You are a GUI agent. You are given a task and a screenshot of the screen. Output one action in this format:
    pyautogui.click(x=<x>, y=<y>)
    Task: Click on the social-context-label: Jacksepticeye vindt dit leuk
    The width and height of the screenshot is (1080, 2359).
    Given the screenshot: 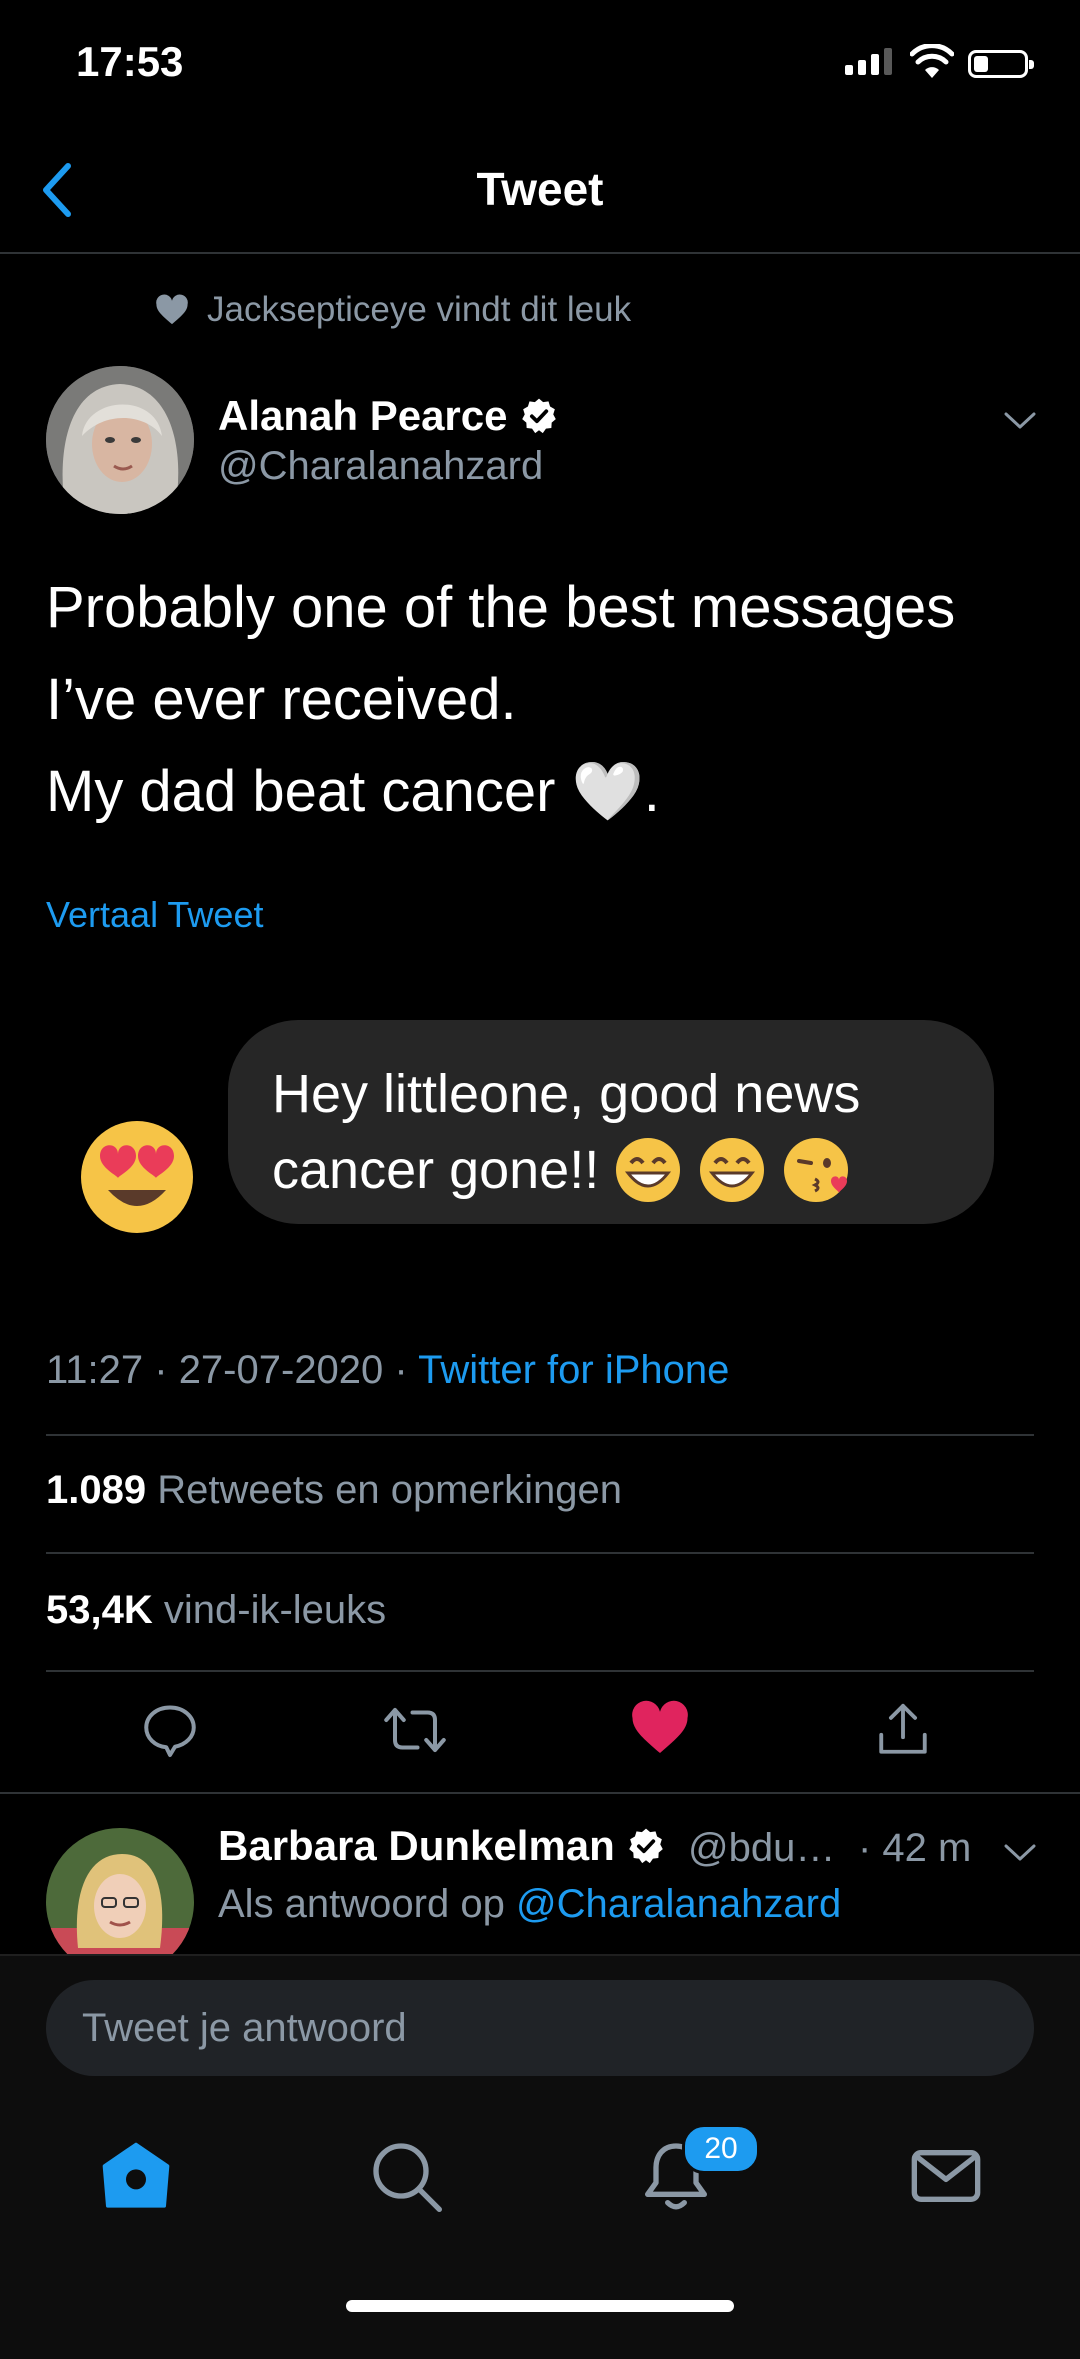 What is the action you would take?
    pyautogui.click(x=419, y=309)
    